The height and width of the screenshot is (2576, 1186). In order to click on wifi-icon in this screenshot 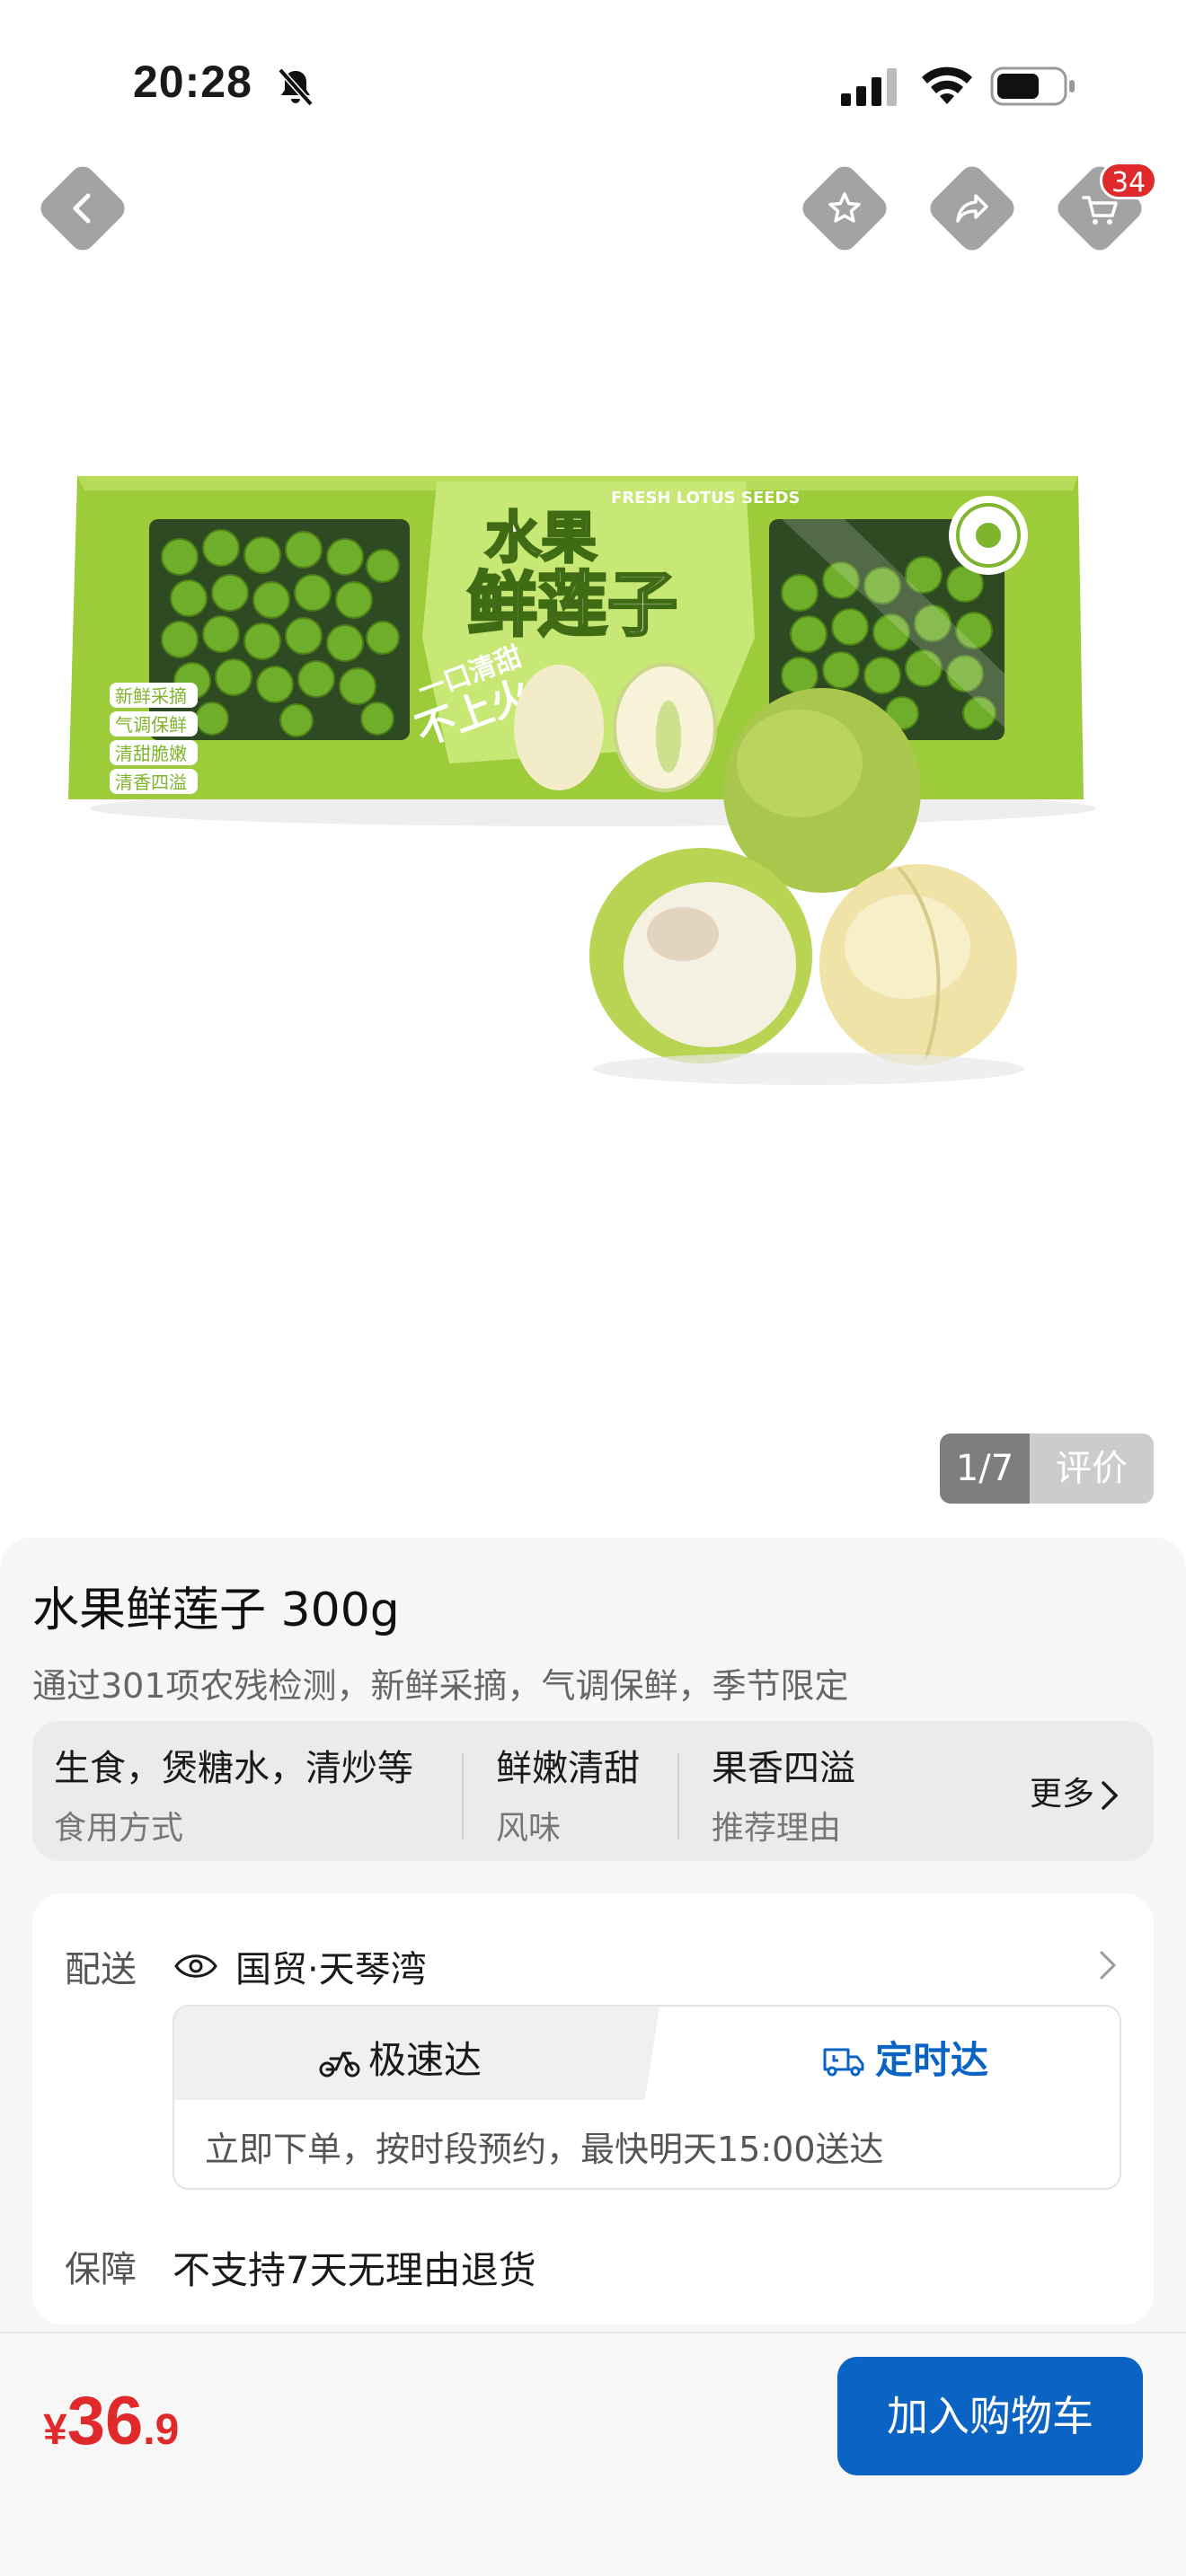, I will do `click(947, 85)`.